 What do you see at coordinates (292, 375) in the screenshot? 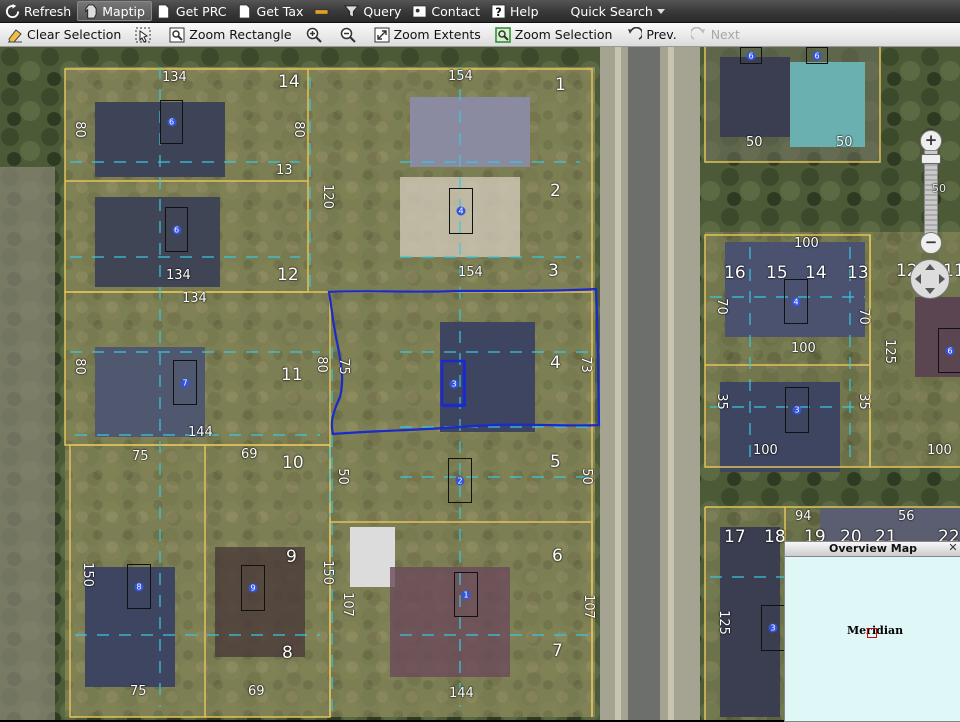
I see `lot-number: 11` at bounding box center [292, 375].